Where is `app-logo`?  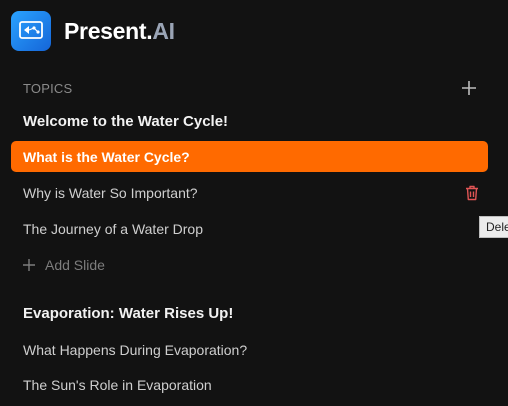
app-logo is located at coordinates (31, 31).